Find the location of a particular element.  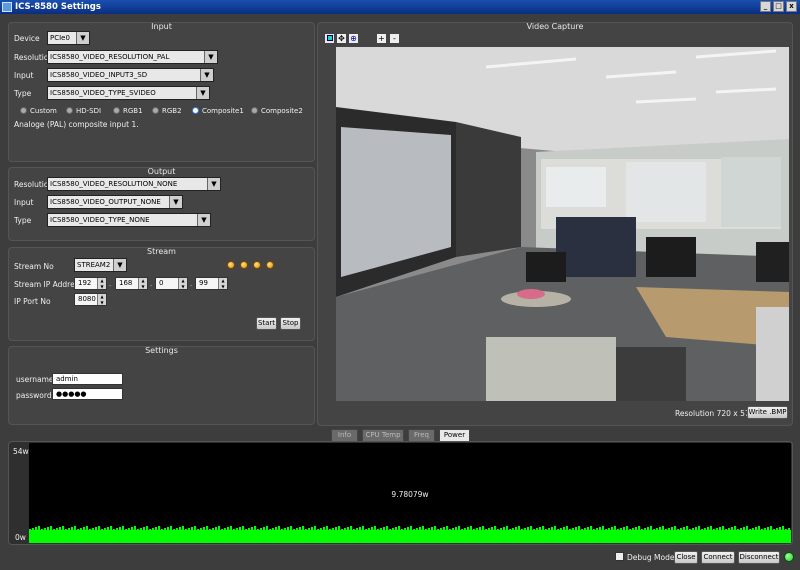

ip-port-input: 8080 ▲ ▼ is located at coordinates (90, 299).